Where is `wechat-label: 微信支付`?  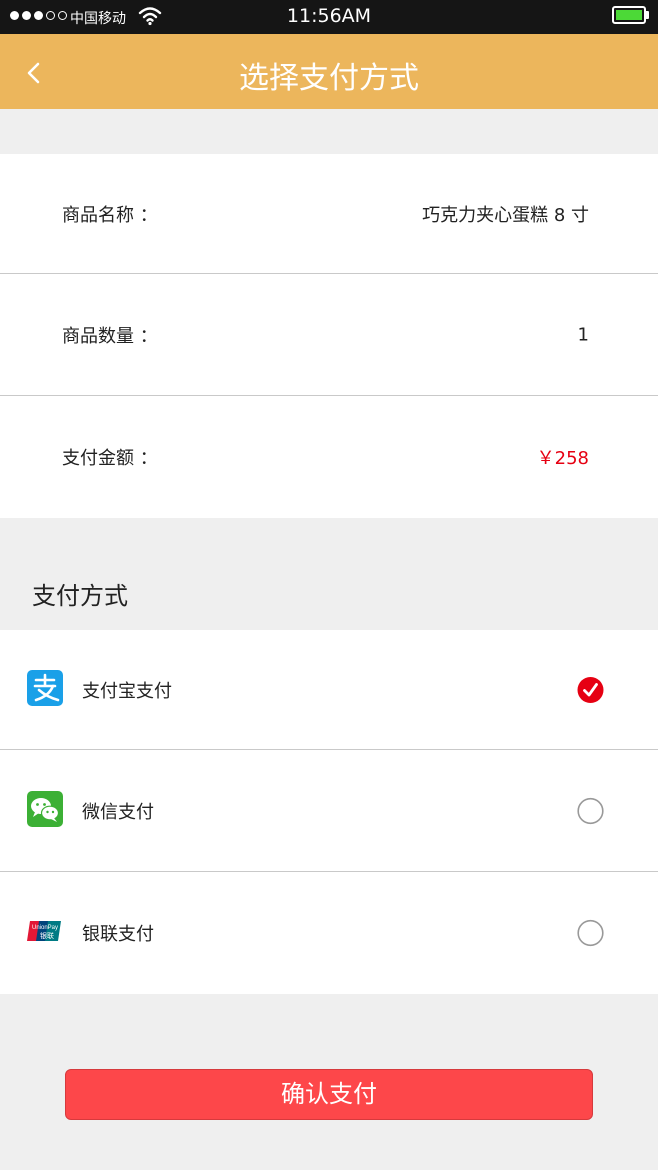 wechat-label: 微信支付 is located at coordinates (118, 812).